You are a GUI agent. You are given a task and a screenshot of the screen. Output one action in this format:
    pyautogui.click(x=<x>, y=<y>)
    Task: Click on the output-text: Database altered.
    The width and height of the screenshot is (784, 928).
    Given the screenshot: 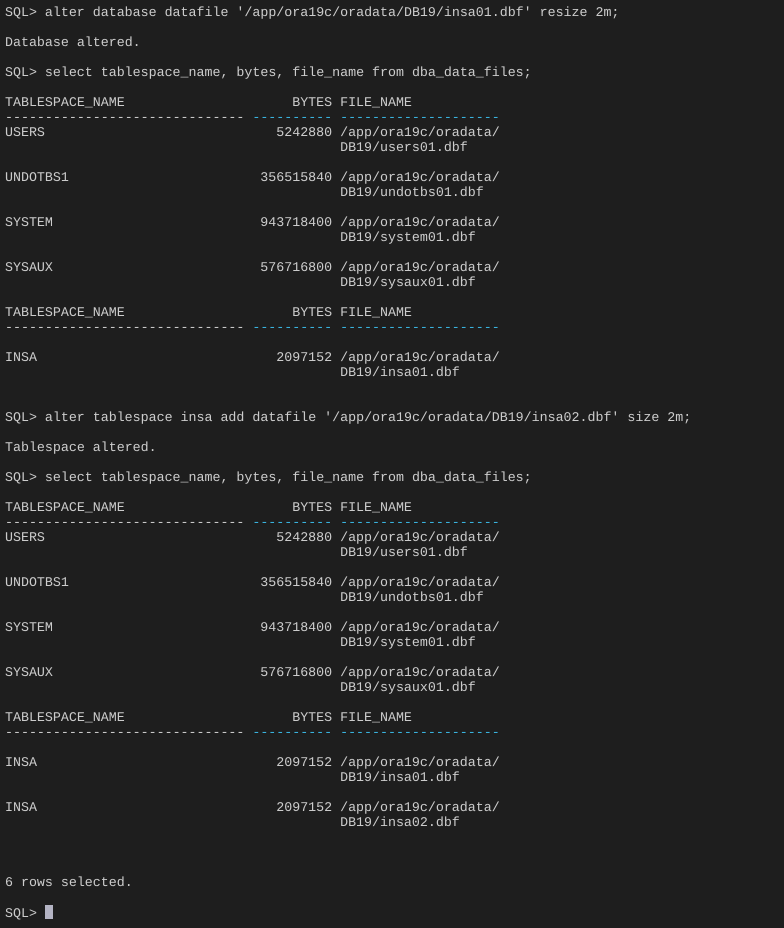 What is the action you would take?
    pyautogui.click(x=73, y=42)
    